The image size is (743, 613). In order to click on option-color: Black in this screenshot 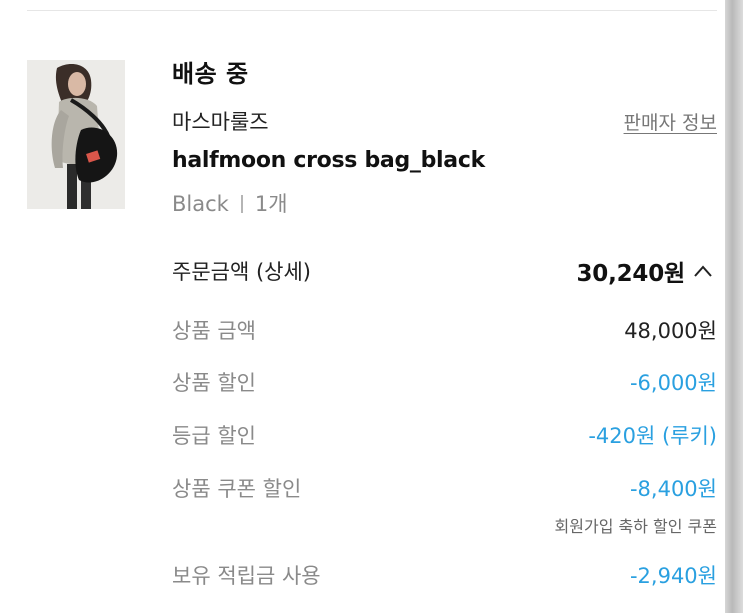, I will do `click(200, 204)`.